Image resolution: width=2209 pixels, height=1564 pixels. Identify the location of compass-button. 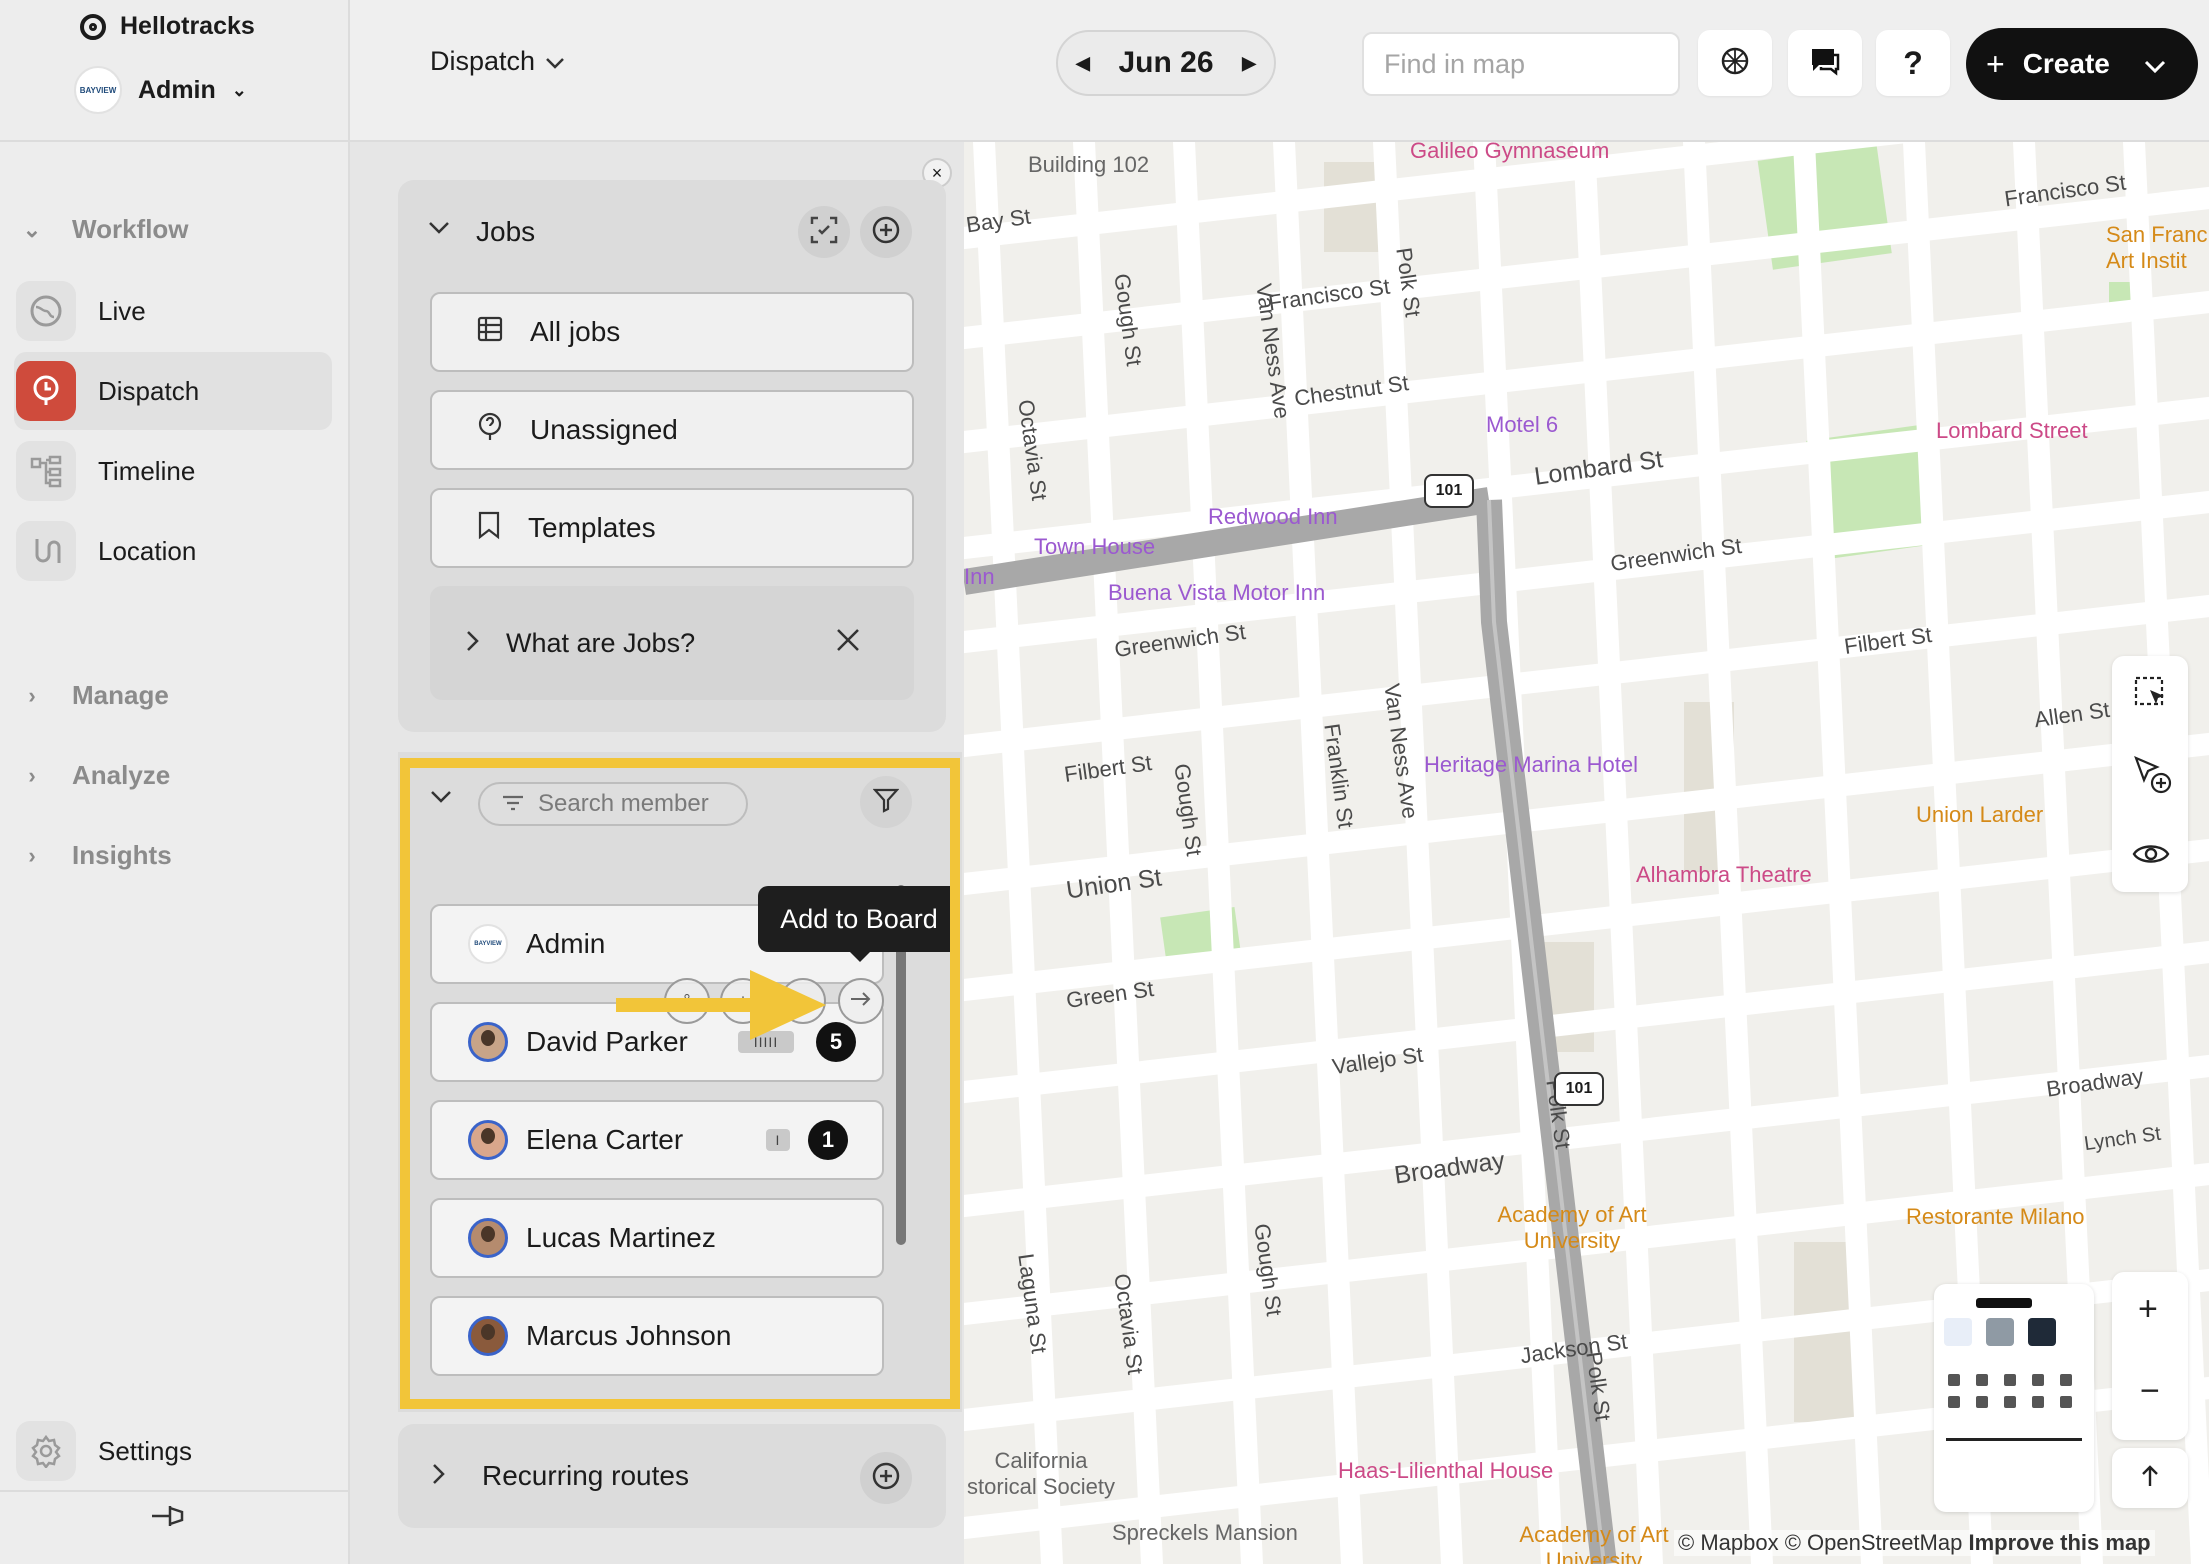
(2150, 1478).